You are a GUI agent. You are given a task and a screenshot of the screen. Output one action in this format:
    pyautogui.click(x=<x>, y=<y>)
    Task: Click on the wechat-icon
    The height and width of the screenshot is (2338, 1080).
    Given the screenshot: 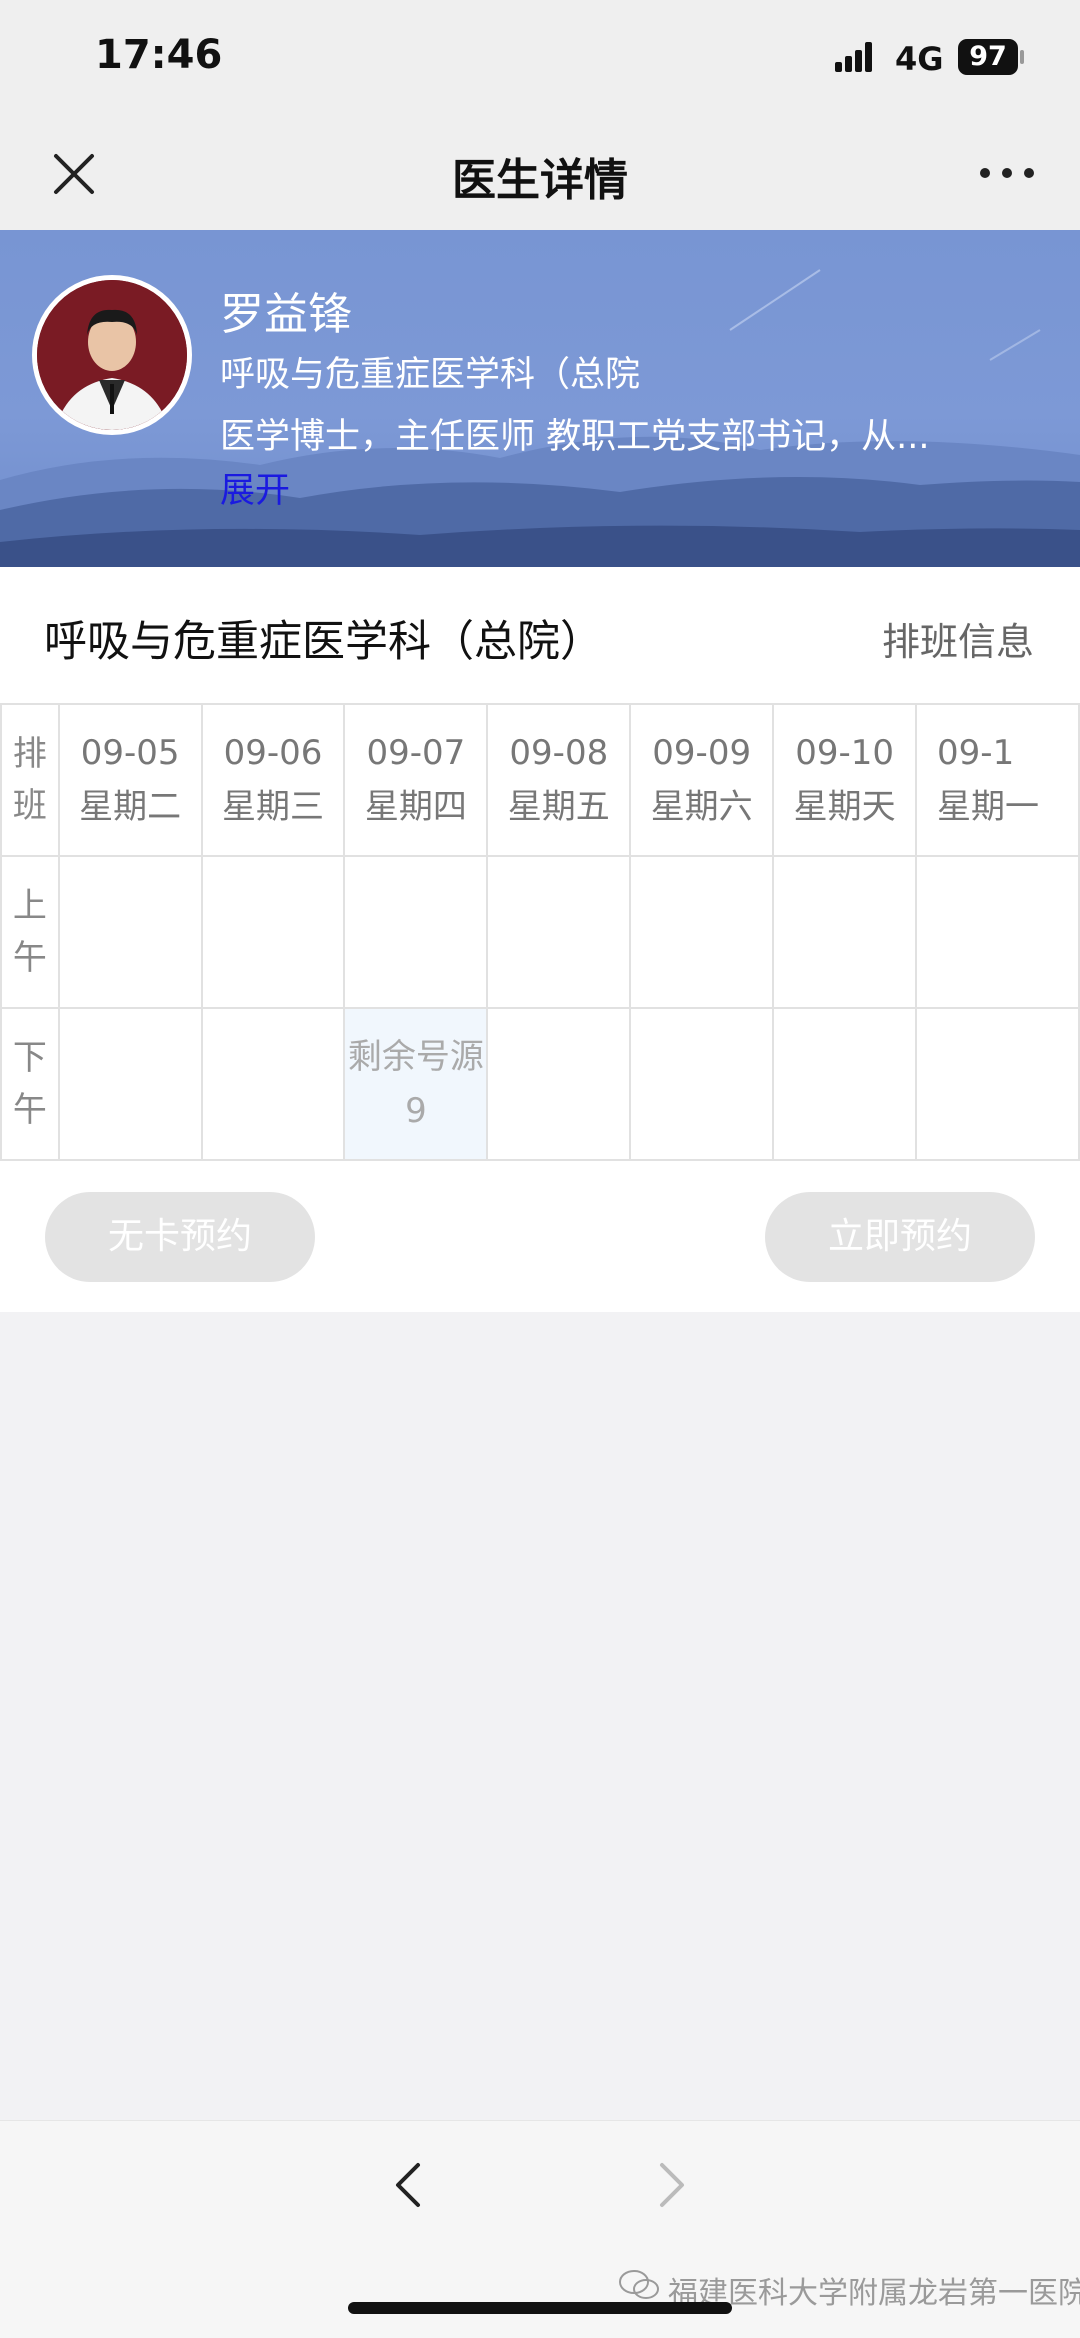 What is the action you would take?
    pyautogui.click(x=639, y=2284)
    